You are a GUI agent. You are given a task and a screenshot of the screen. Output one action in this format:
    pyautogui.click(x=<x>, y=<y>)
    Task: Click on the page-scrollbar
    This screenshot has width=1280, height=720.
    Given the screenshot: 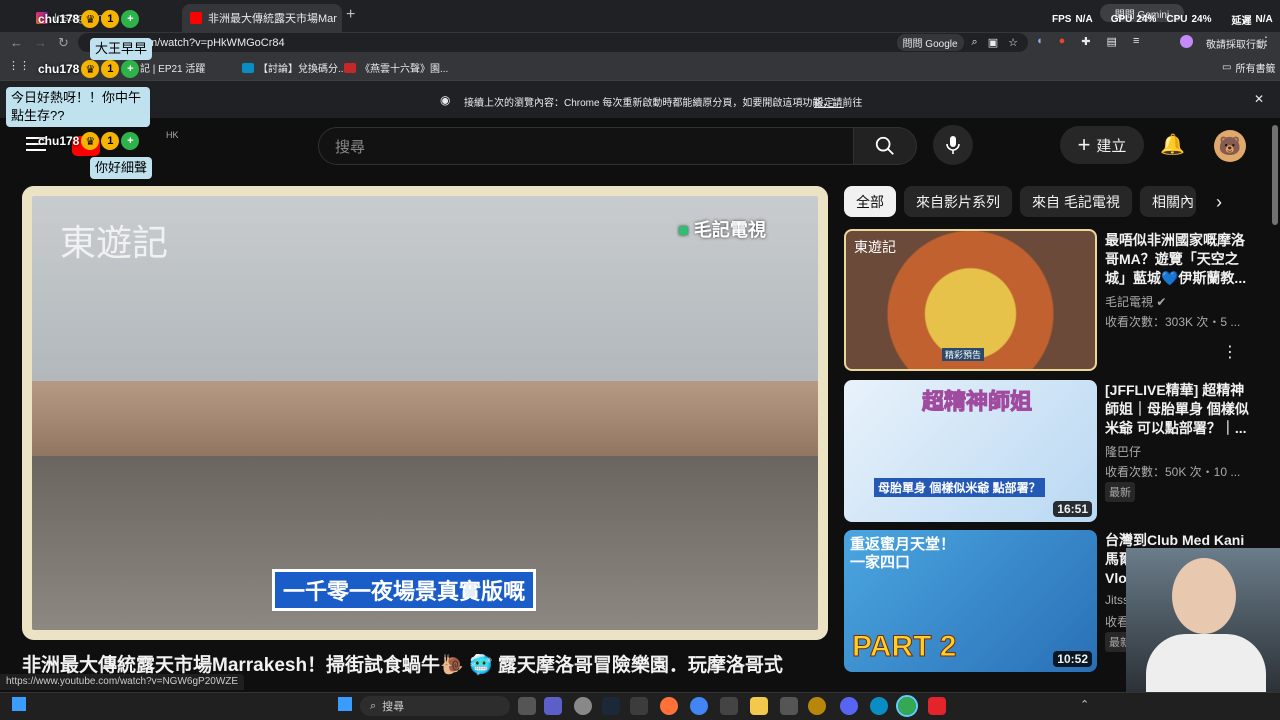 What is the action you would take?
    pyautogui.click(x=1275, y=175)
    